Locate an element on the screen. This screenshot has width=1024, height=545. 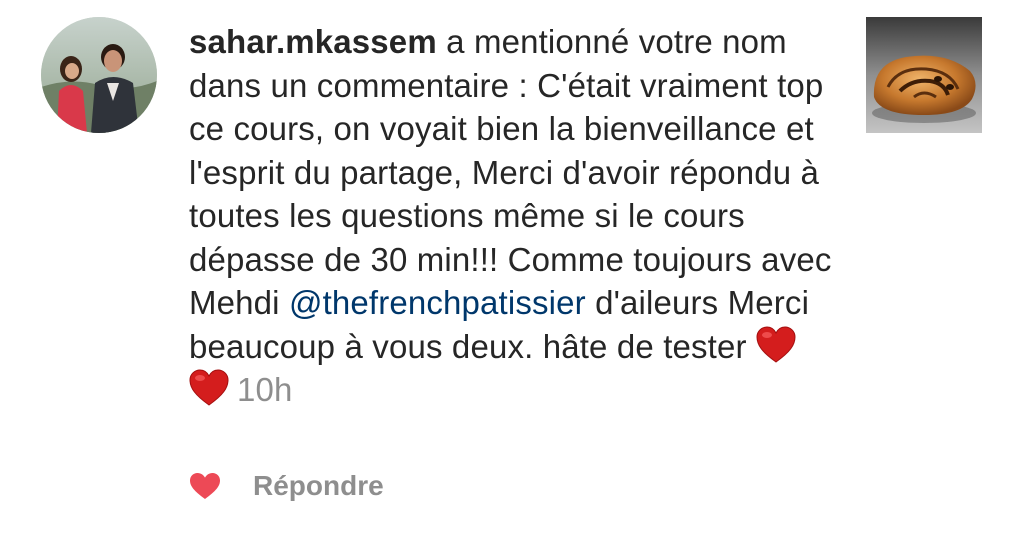
pastry-thumbnail-icon is located at coordinates (924, 75).